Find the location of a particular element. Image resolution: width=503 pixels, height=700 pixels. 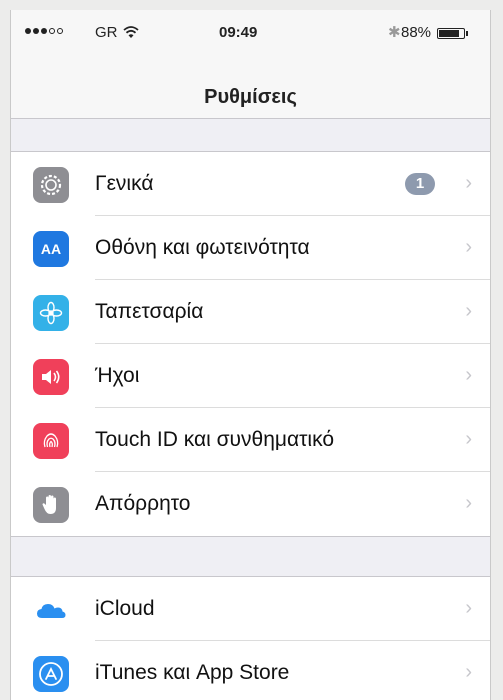

status-bar: GR 09:49 ✱ 88% is located at coordinates (250, 32).